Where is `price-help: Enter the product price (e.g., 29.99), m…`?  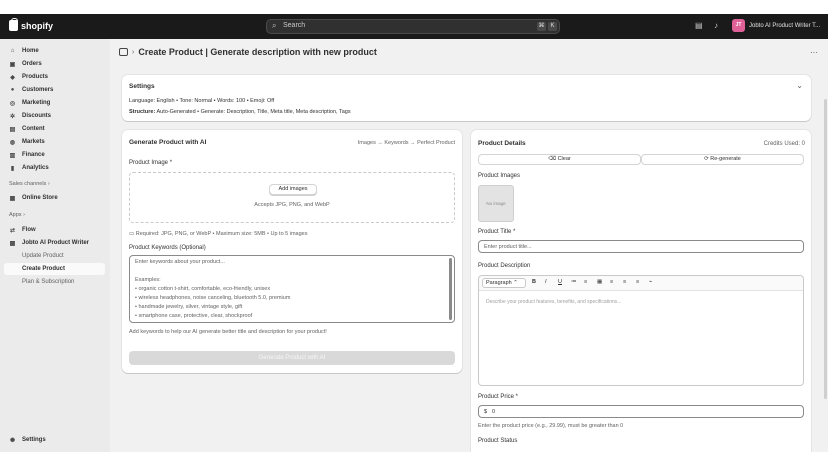
price-help: Enter the product price (e.g., 29.99), m… is located at coordinates (551, 426).